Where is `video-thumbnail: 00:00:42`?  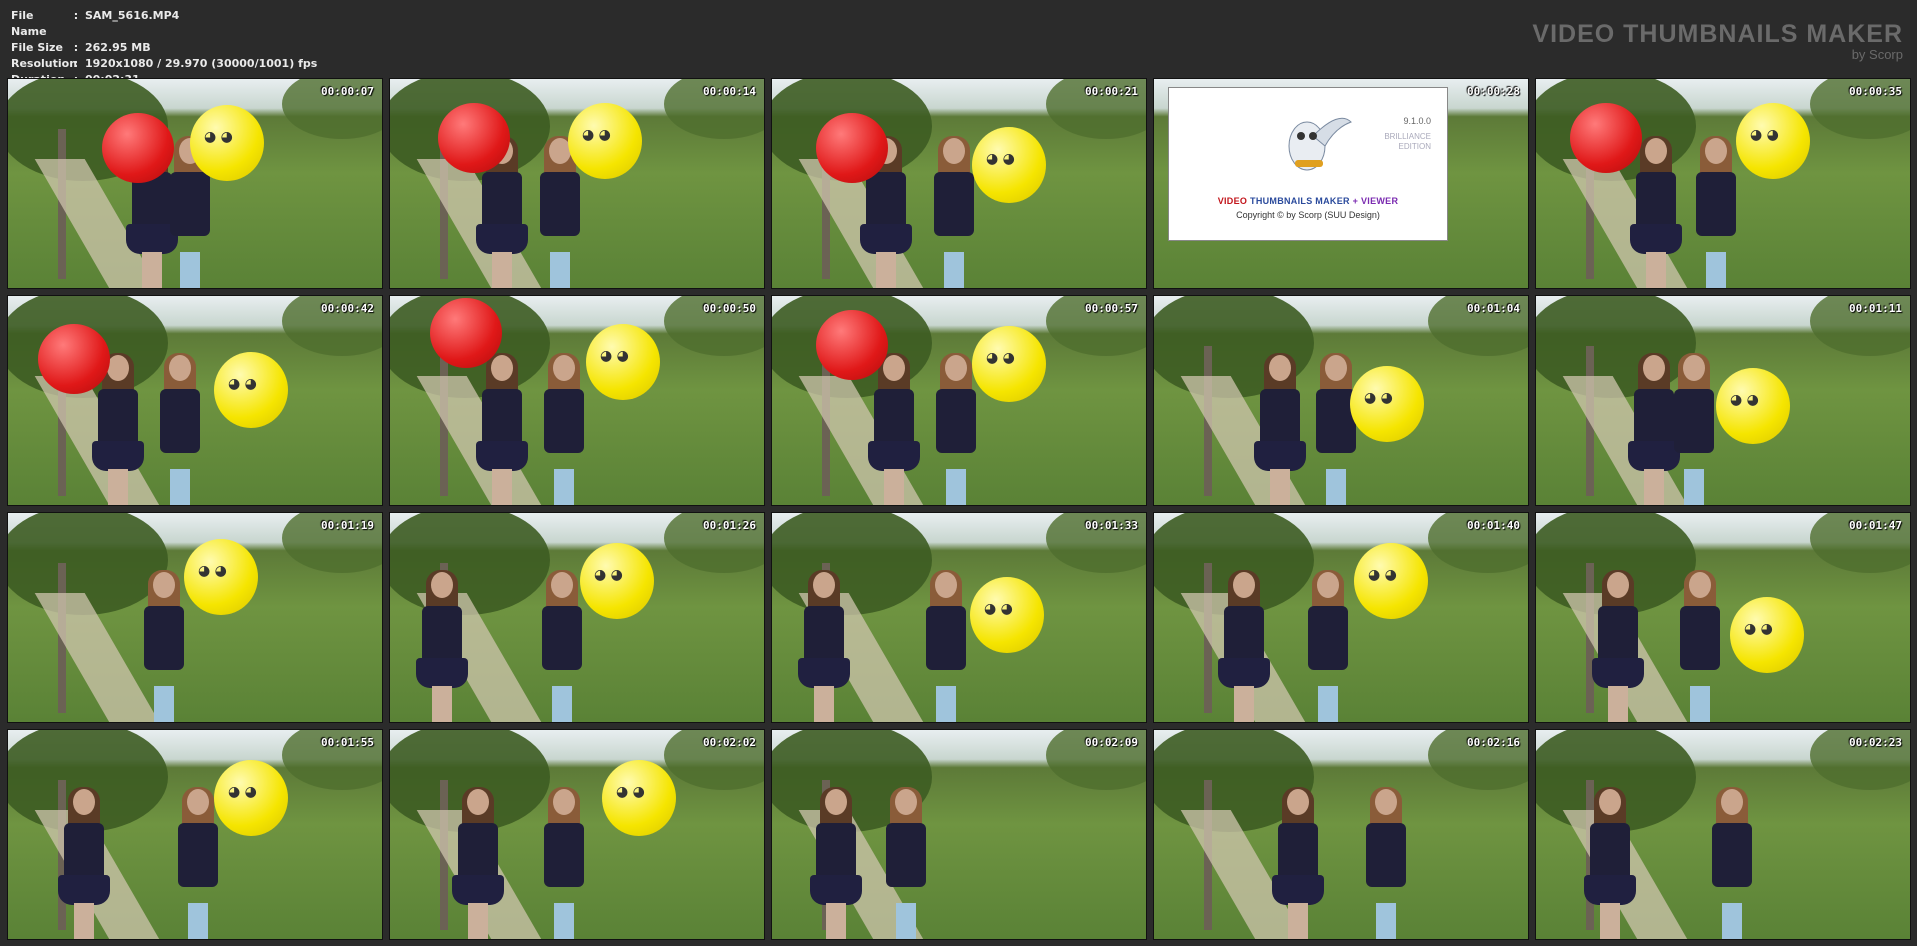 video-thumbnail: 00:00:42 is located at coordinates (195, 400).